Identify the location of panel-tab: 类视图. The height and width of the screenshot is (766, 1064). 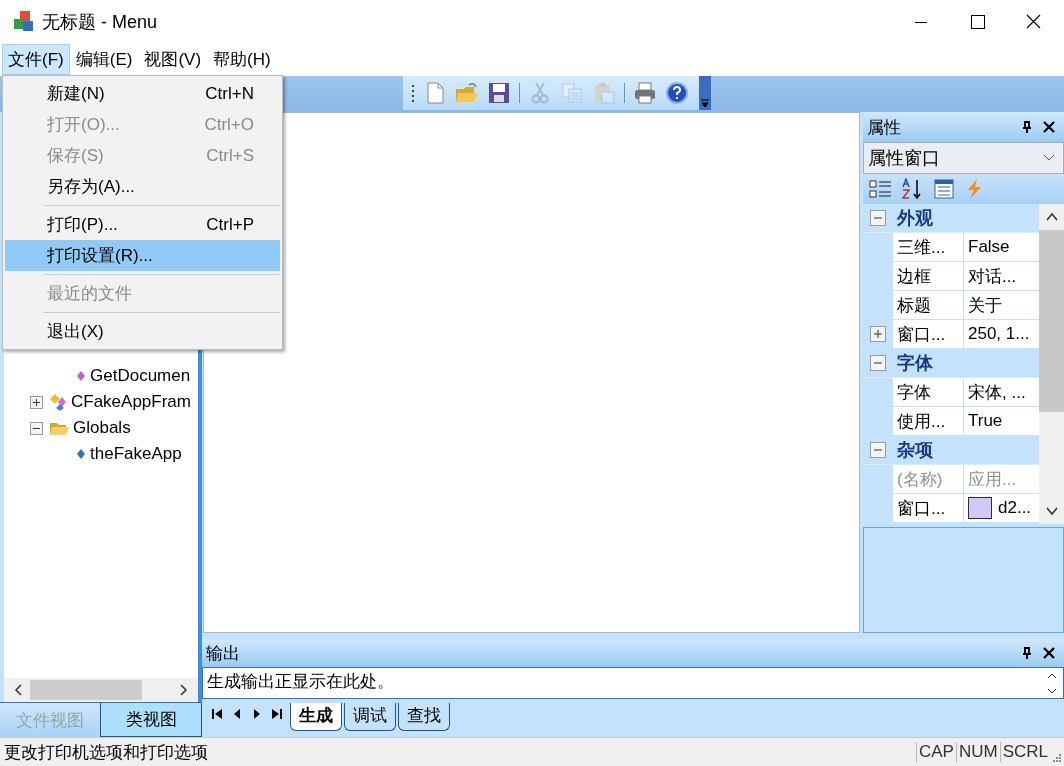
(151, 720).